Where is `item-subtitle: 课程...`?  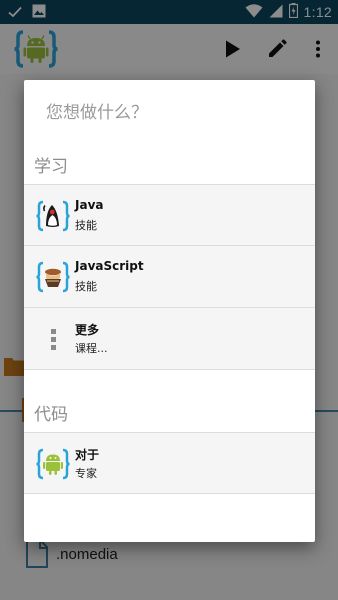
item-subtitle: 课程... is located at coordinates (91, 348).